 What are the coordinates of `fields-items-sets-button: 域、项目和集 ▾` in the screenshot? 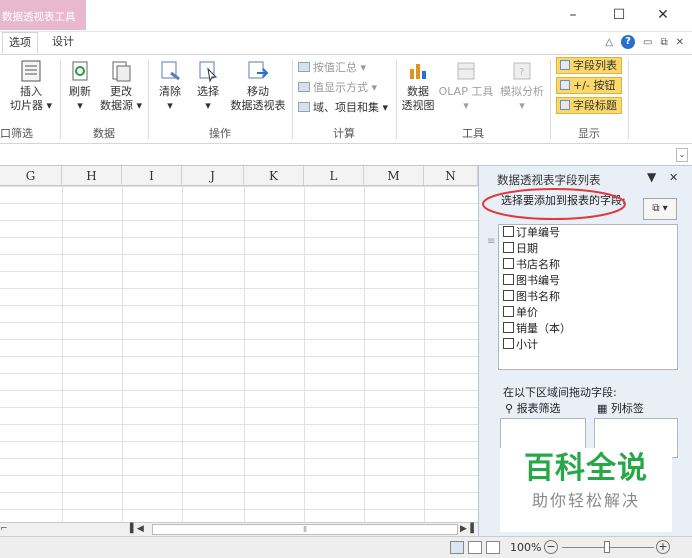 It's located at (343, 107).